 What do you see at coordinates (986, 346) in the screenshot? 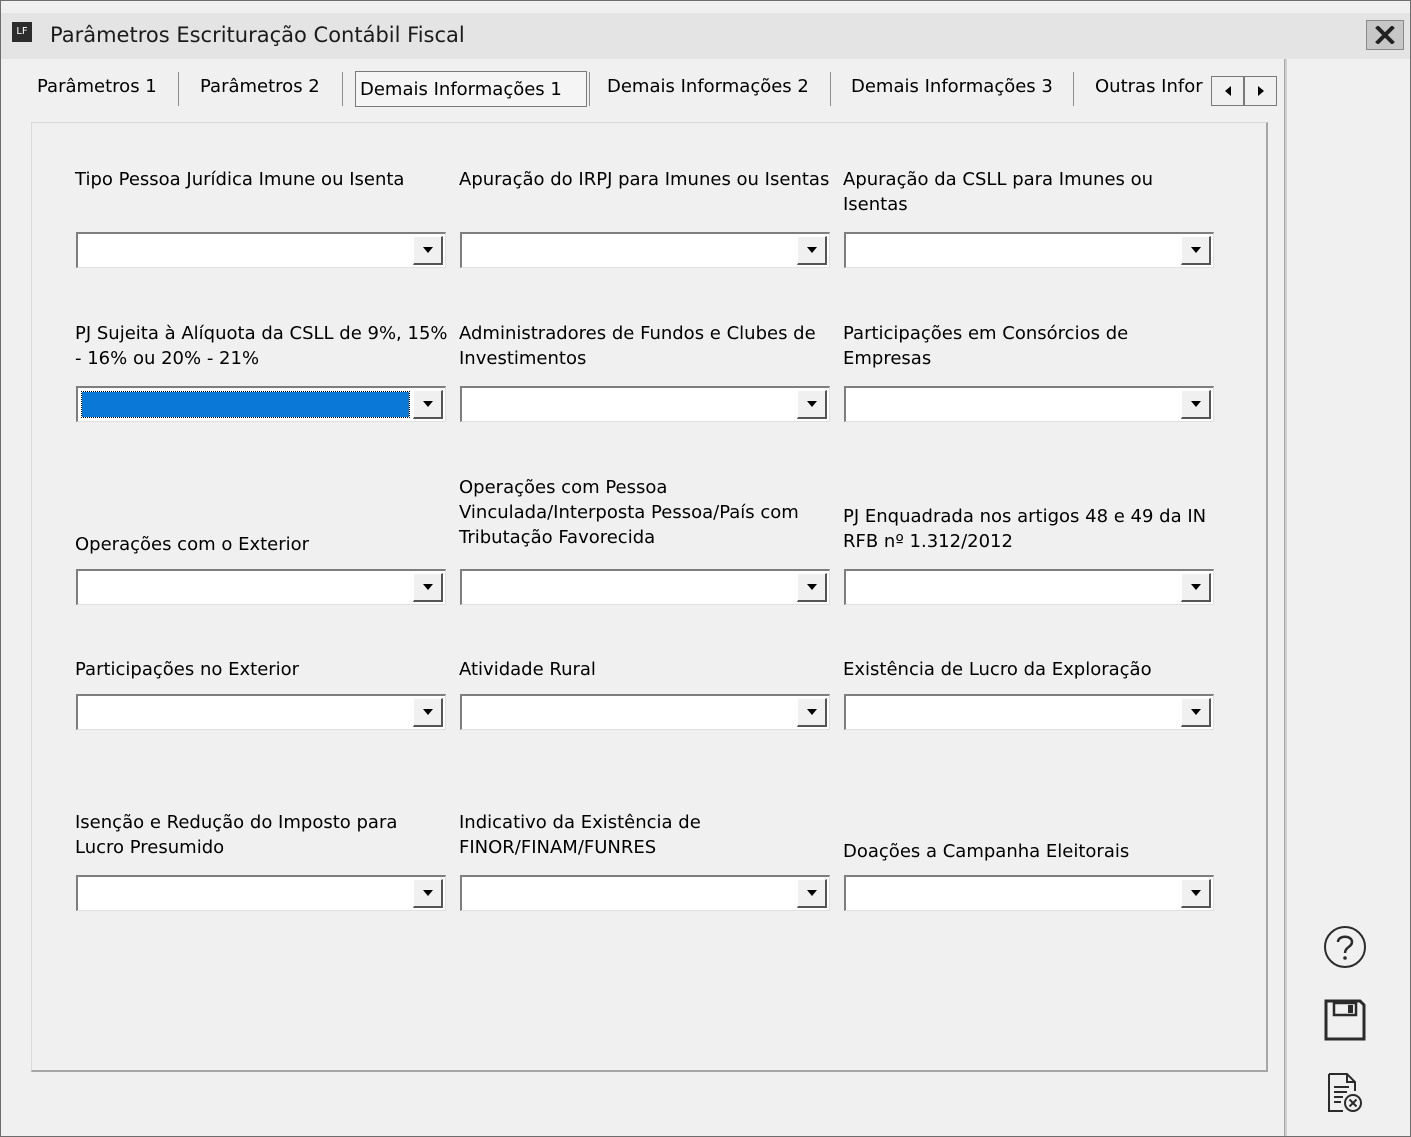
I see `label-participacoes-consorcios: Participações em Consórcios de Empresas` at bounding box center [986, 346].